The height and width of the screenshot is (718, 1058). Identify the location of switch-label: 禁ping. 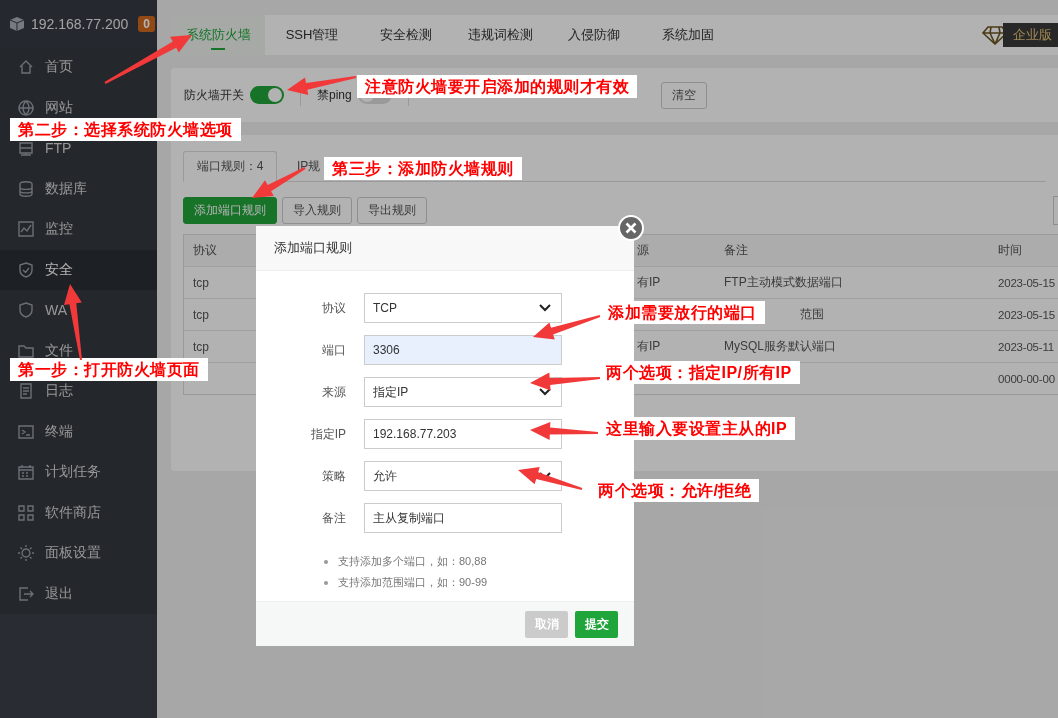
(334, 95).